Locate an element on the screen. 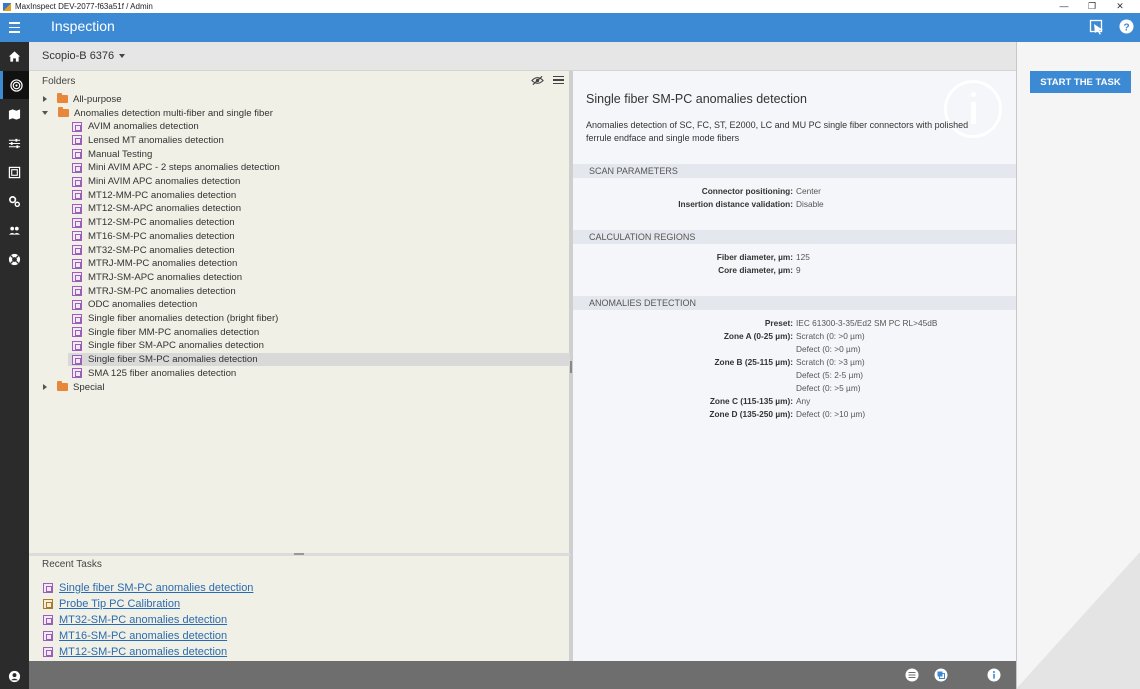  map-icon is located at coordinates (14, 114).